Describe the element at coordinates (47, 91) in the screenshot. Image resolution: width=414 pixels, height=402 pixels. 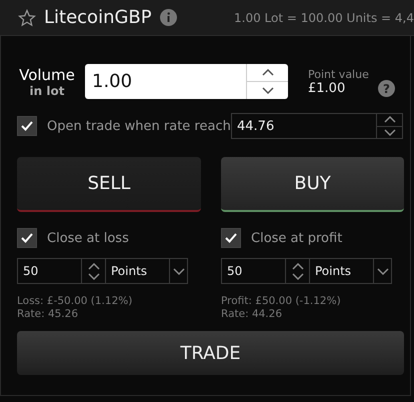
I see `volume-unit: in lot` at that location.